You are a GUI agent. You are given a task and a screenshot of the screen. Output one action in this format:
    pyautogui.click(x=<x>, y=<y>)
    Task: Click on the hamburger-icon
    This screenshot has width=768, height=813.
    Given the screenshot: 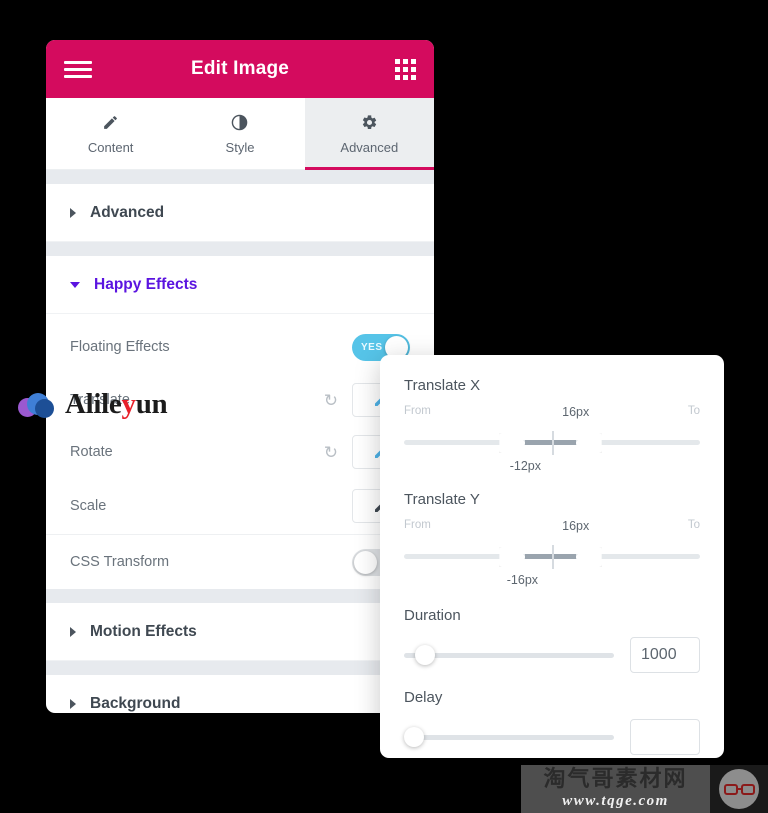 What is the action you would take?
    pyautogui.click(x=78, y=69)
    